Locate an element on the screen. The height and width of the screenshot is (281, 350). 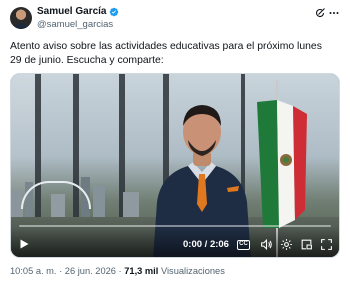
author-name-row: Samuel García is located at coordinates (78, 11).